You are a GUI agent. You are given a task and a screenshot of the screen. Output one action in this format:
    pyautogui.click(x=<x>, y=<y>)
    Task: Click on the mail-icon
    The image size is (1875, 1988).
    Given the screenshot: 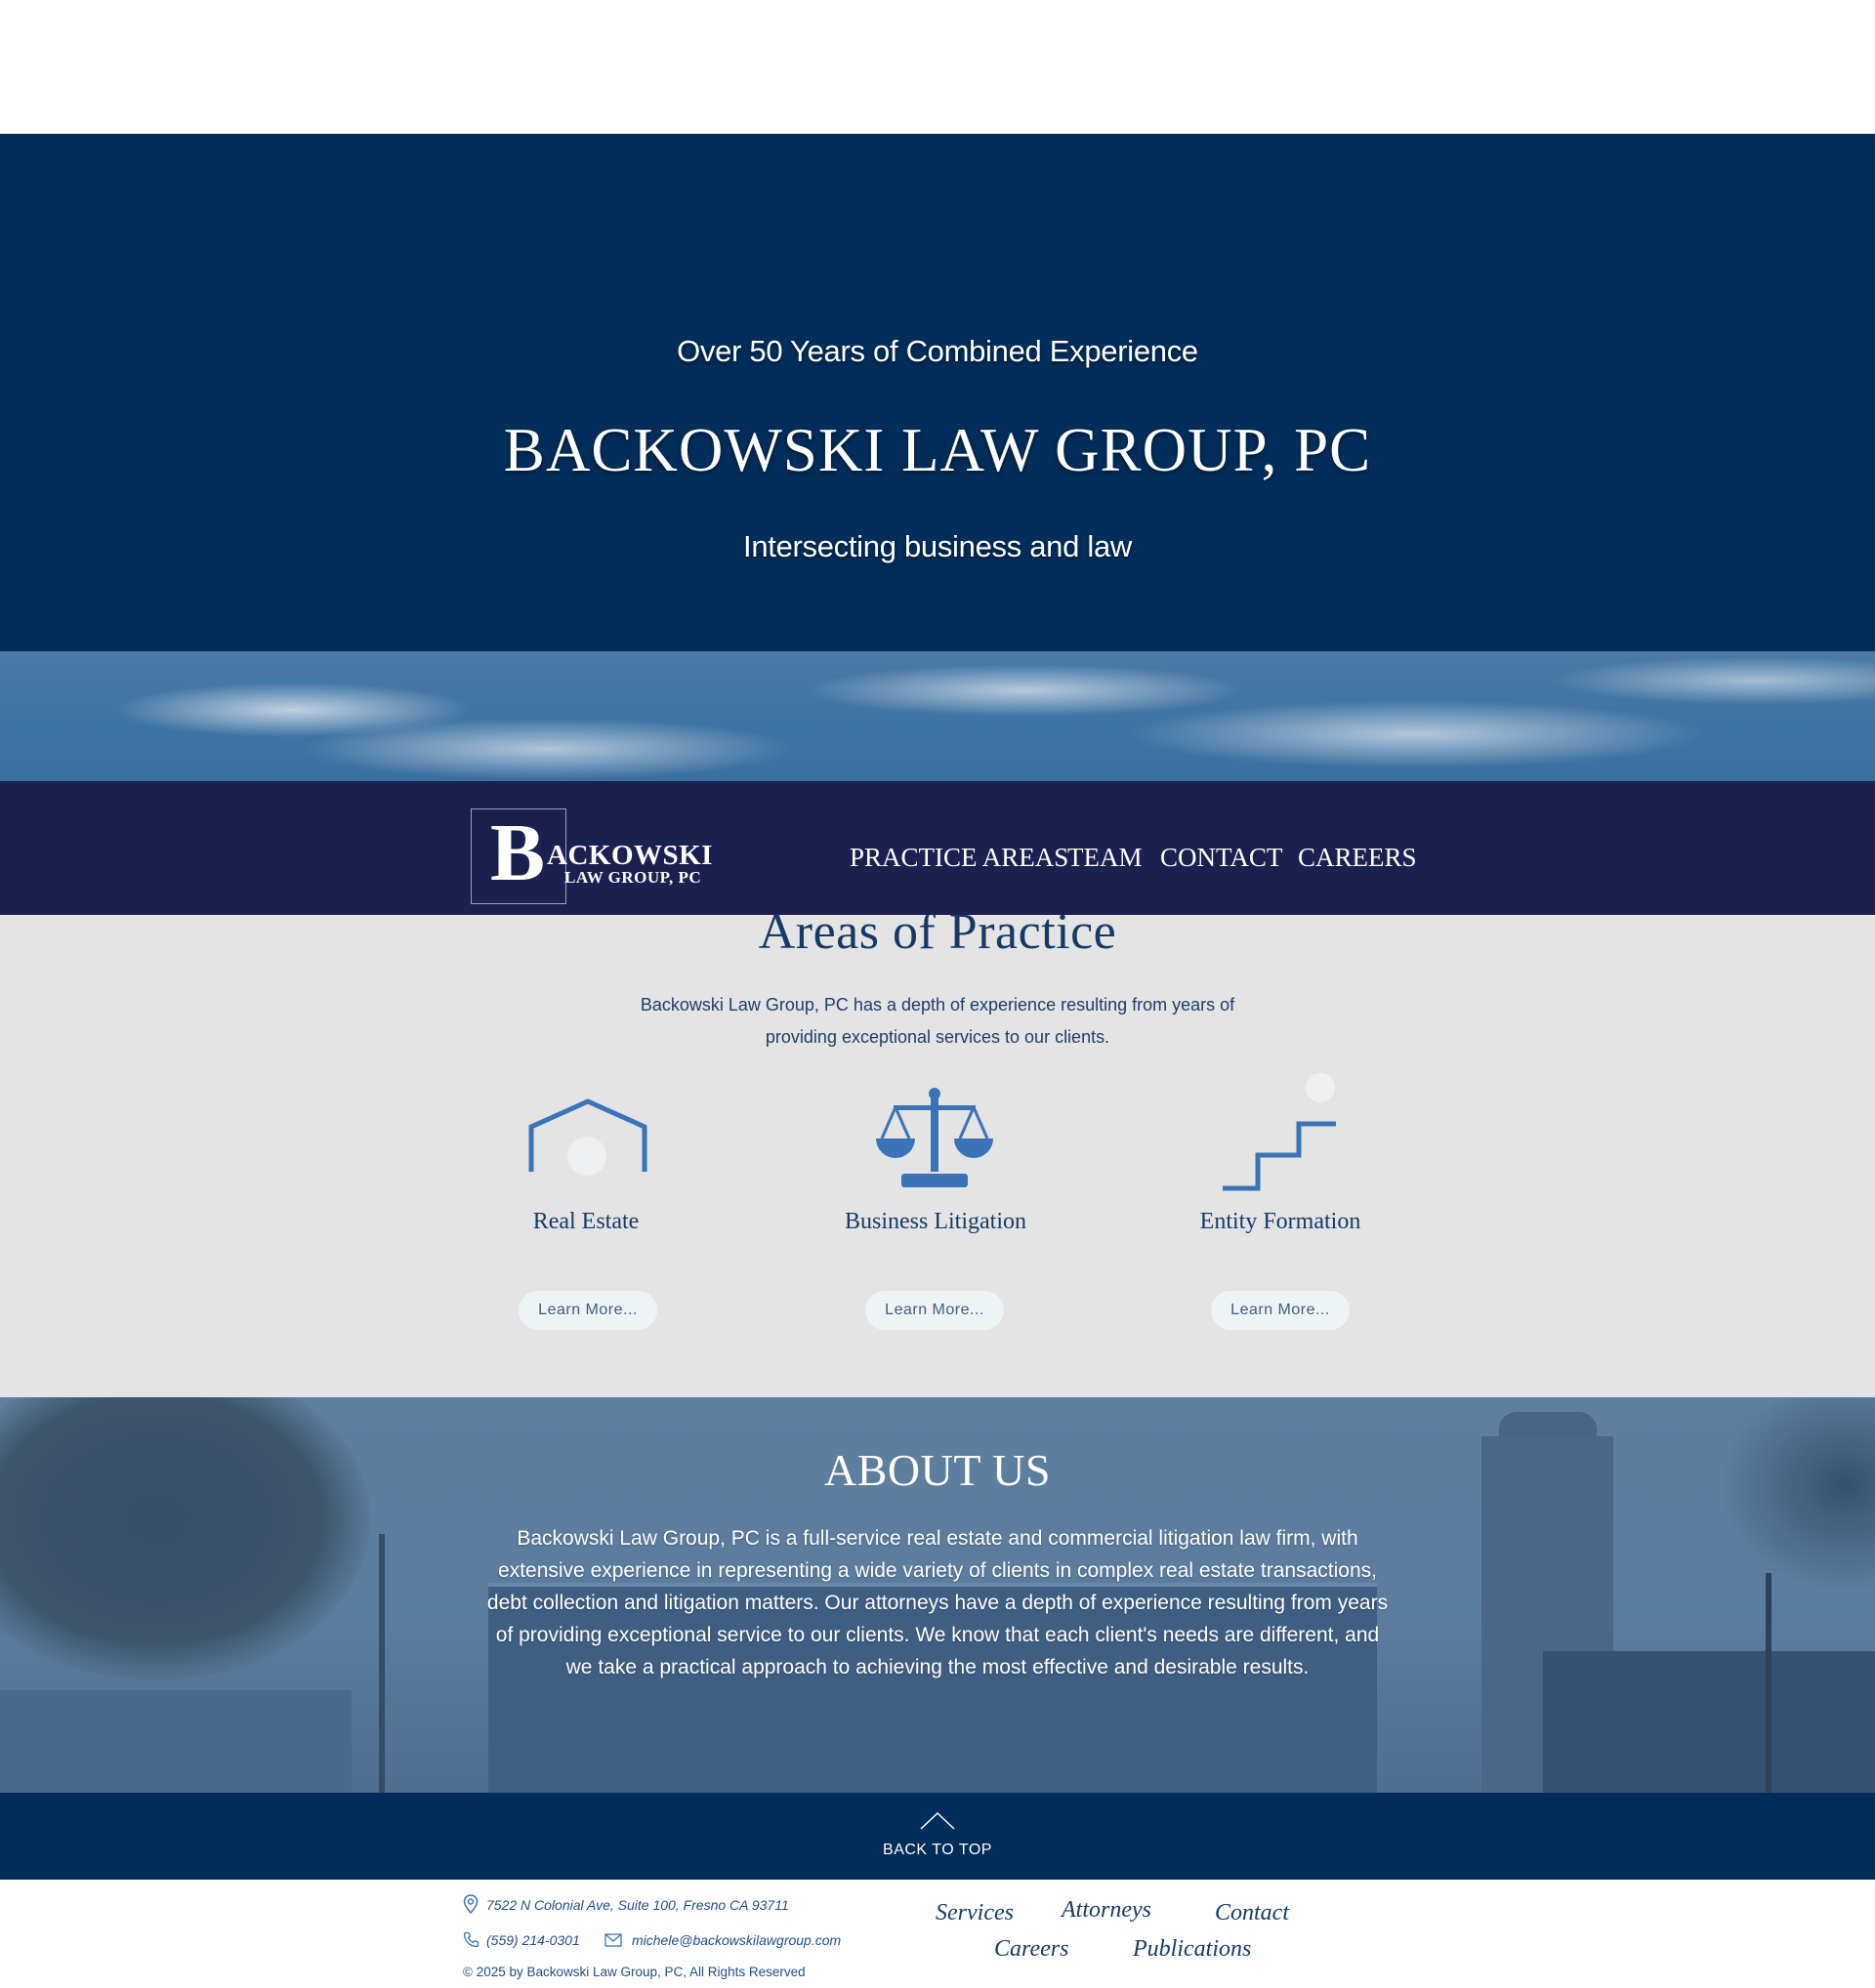 What is the action you would take?
    pyautogui.click(x=613, y=1940)
    